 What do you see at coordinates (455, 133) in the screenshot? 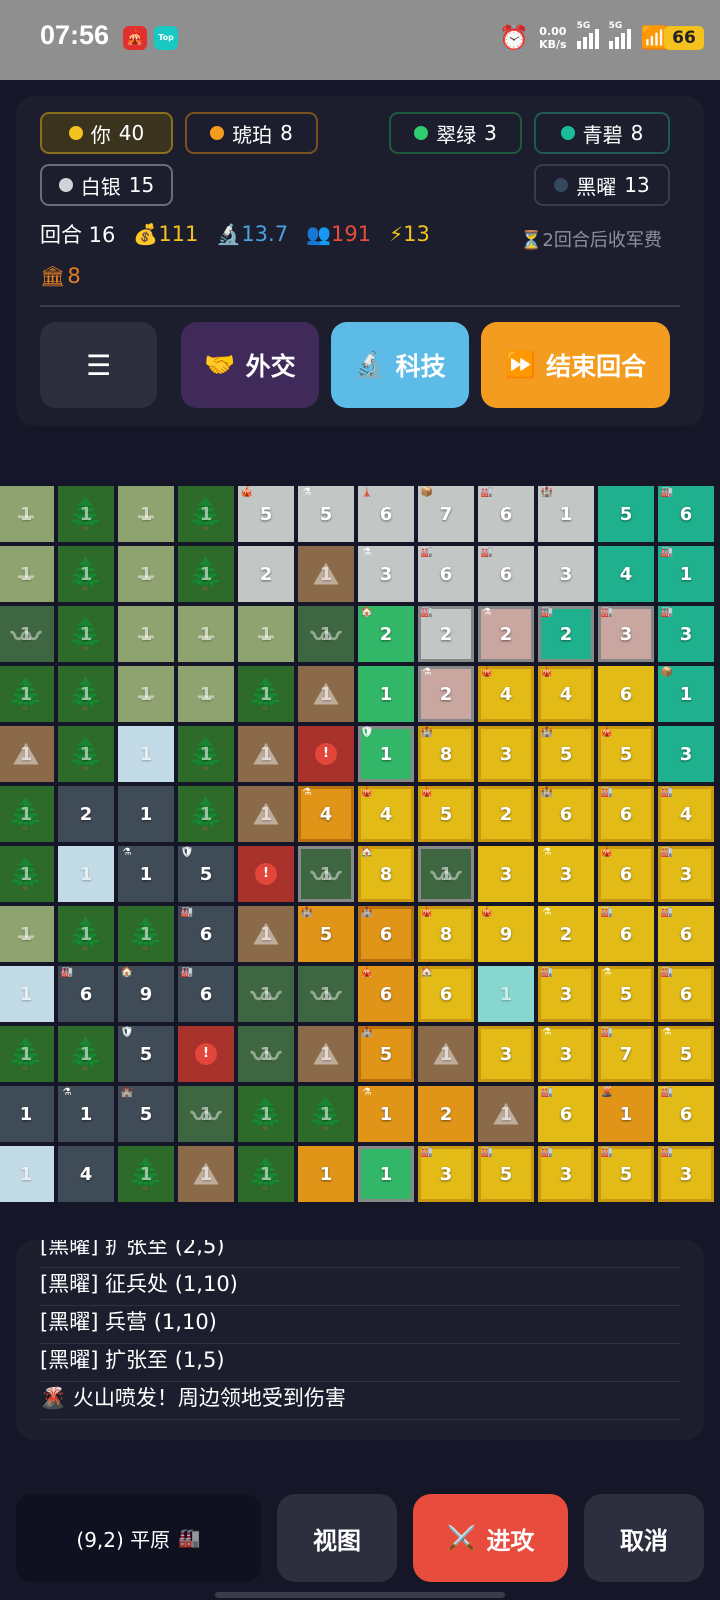
I see `faction-pill: 翠绿 3` at bounding box center [455, 133].